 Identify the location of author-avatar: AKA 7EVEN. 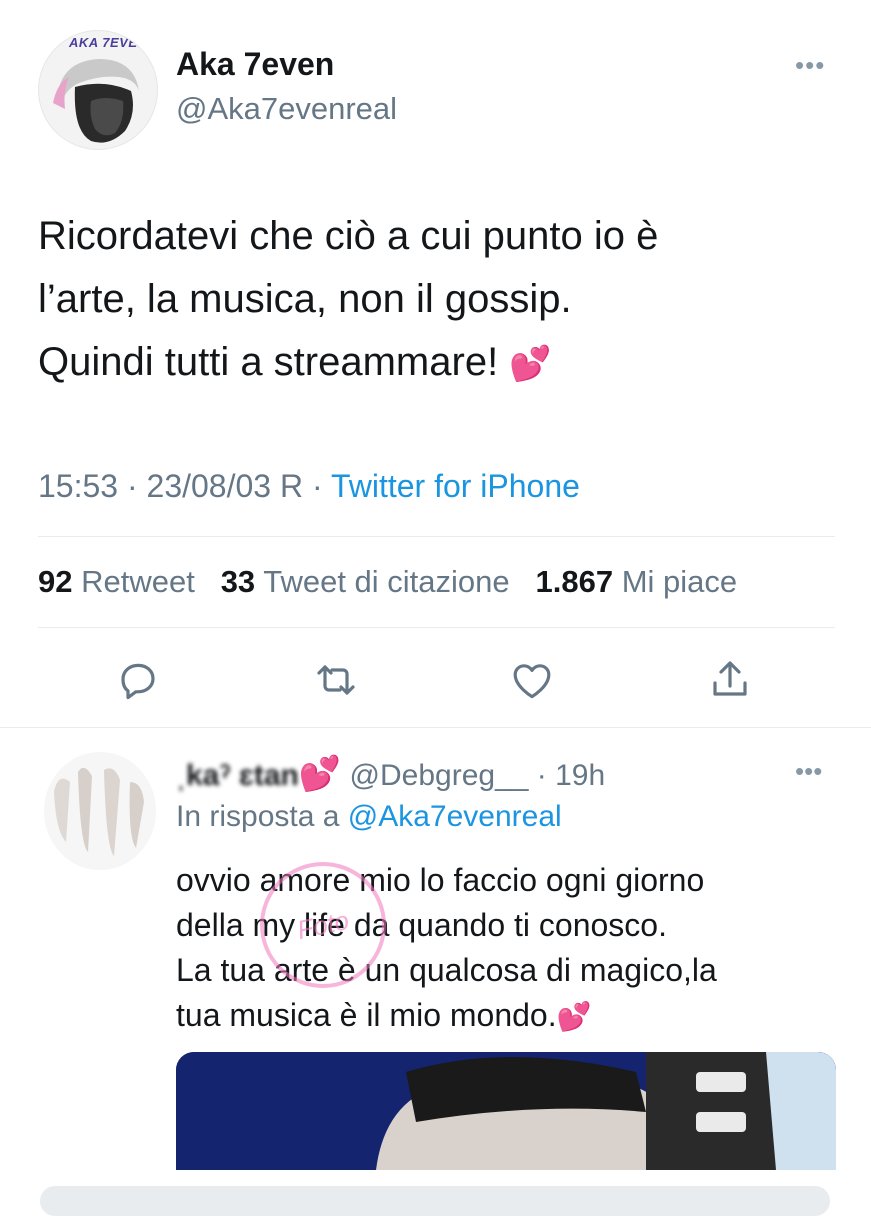
(98, 90).